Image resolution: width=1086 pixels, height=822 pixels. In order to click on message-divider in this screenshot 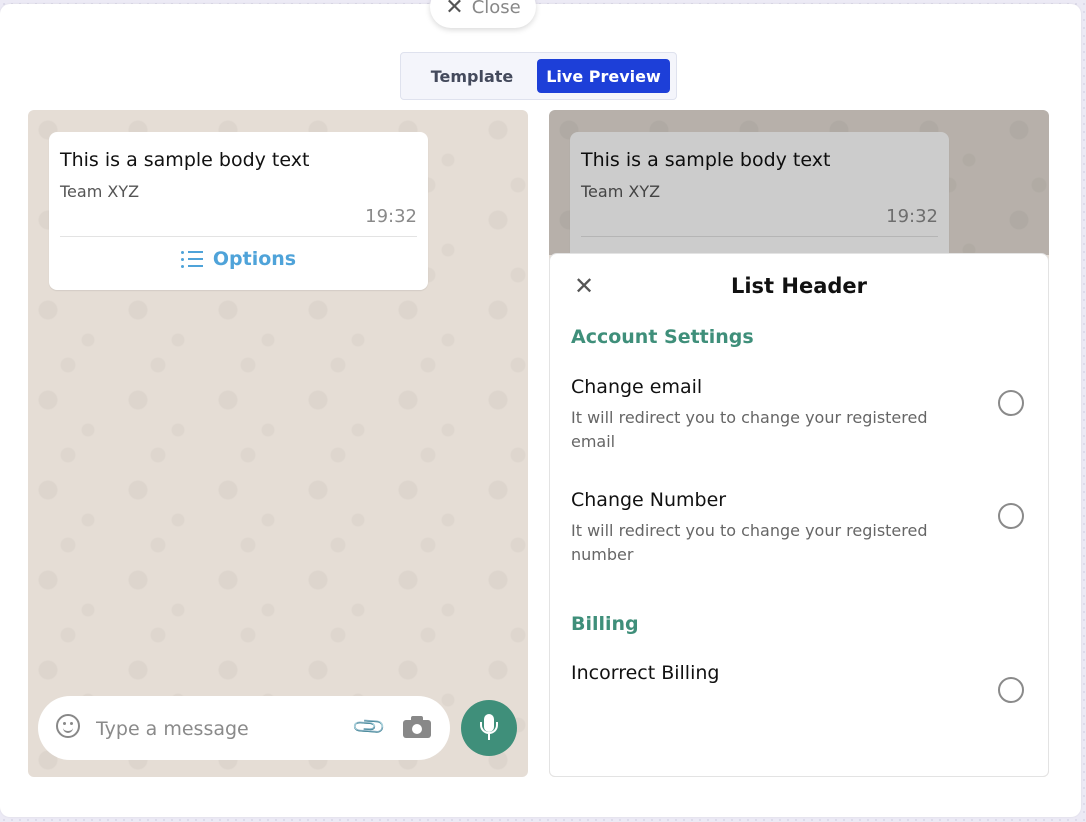, I will do `click(238, 236)`.